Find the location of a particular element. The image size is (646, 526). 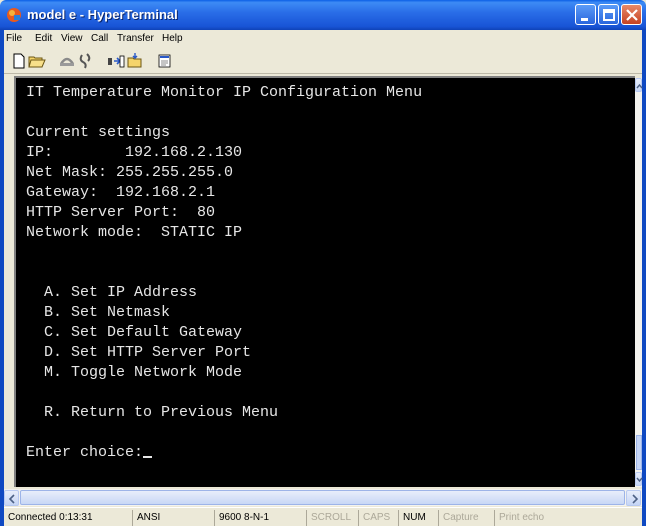

properties-icon is located at coordinates (165, 61).